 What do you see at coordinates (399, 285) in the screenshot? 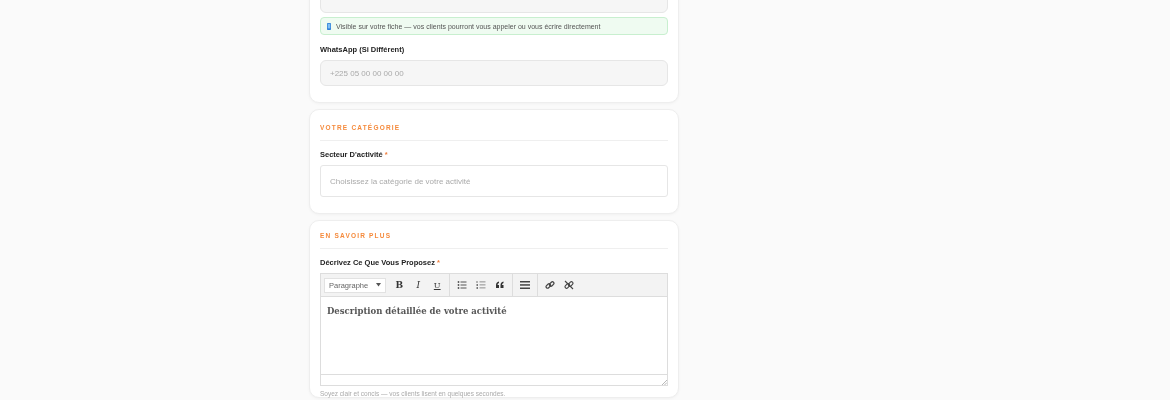
I see `bold-button: B` at bounding box center [399, 285].